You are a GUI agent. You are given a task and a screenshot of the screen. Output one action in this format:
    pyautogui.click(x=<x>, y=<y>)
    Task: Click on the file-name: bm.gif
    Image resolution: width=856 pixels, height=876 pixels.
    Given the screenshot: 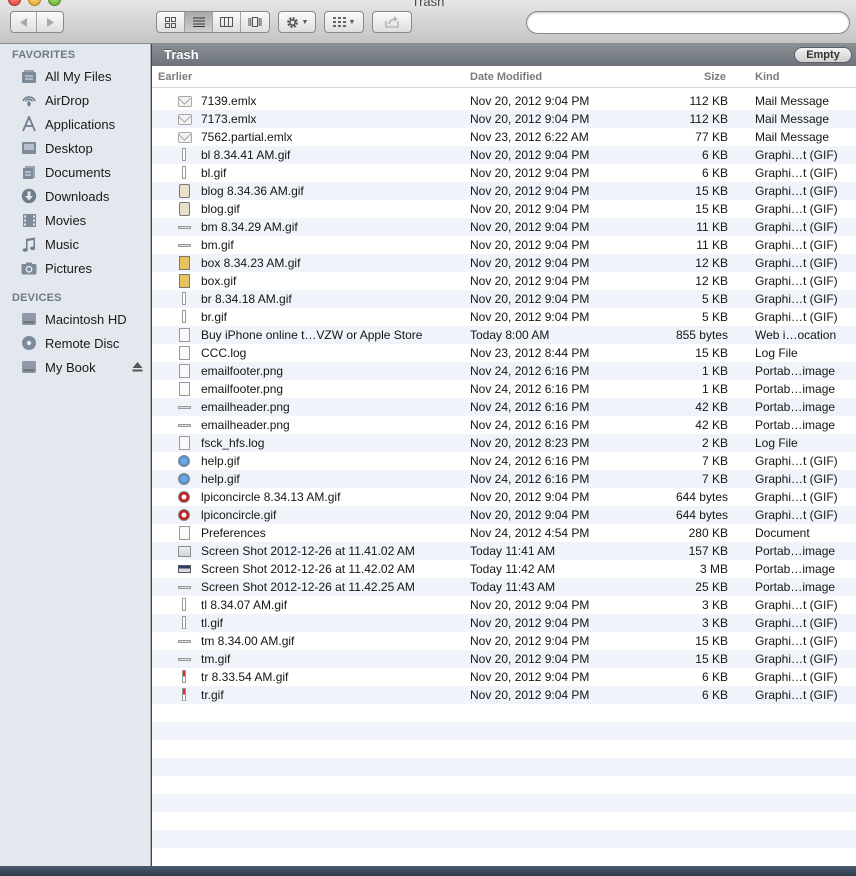 What is the action you would take?
    pyautogui.click(x=217, y=245)
    